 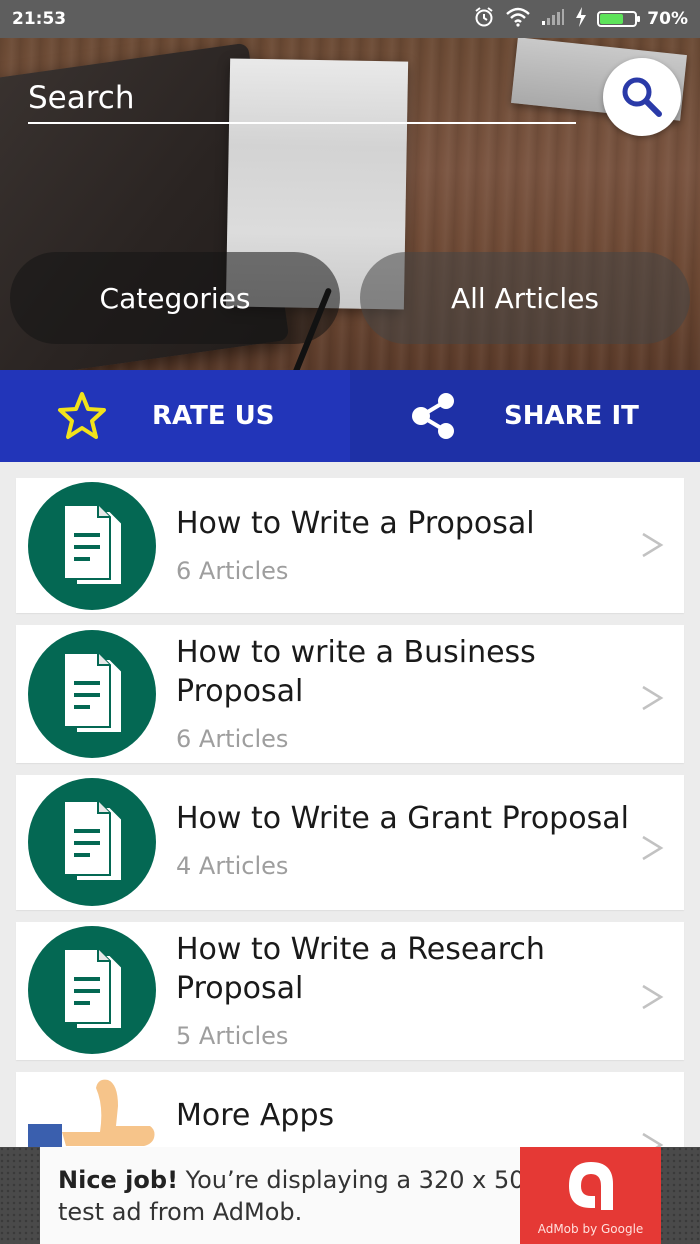 I want to click on search-input, so click(x=302, y=98).